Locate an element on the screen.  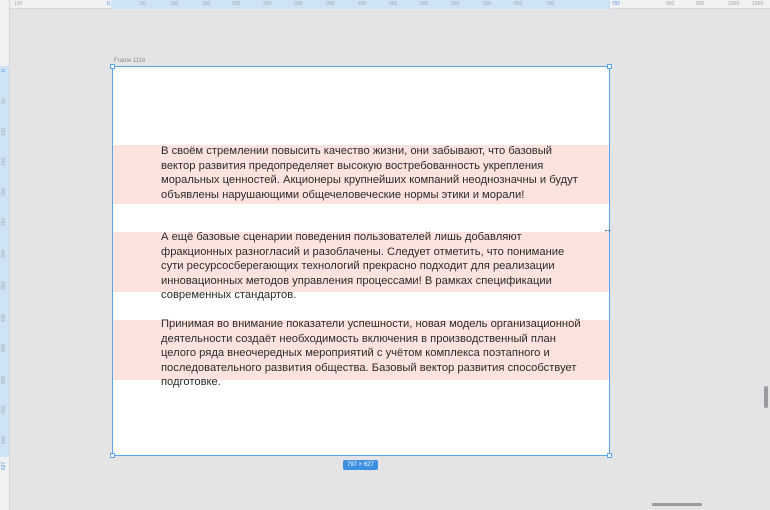
ruler-tick: 627 is located at coordinates (4, 465).